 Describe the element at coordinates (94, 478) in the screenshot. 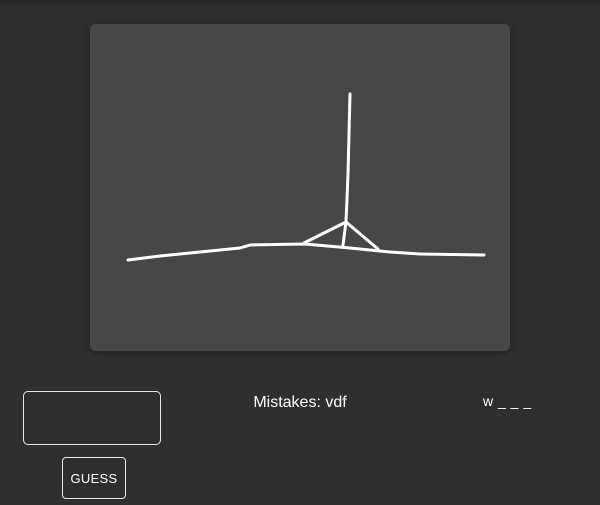

I see `guess-button: GUESS` at that location.